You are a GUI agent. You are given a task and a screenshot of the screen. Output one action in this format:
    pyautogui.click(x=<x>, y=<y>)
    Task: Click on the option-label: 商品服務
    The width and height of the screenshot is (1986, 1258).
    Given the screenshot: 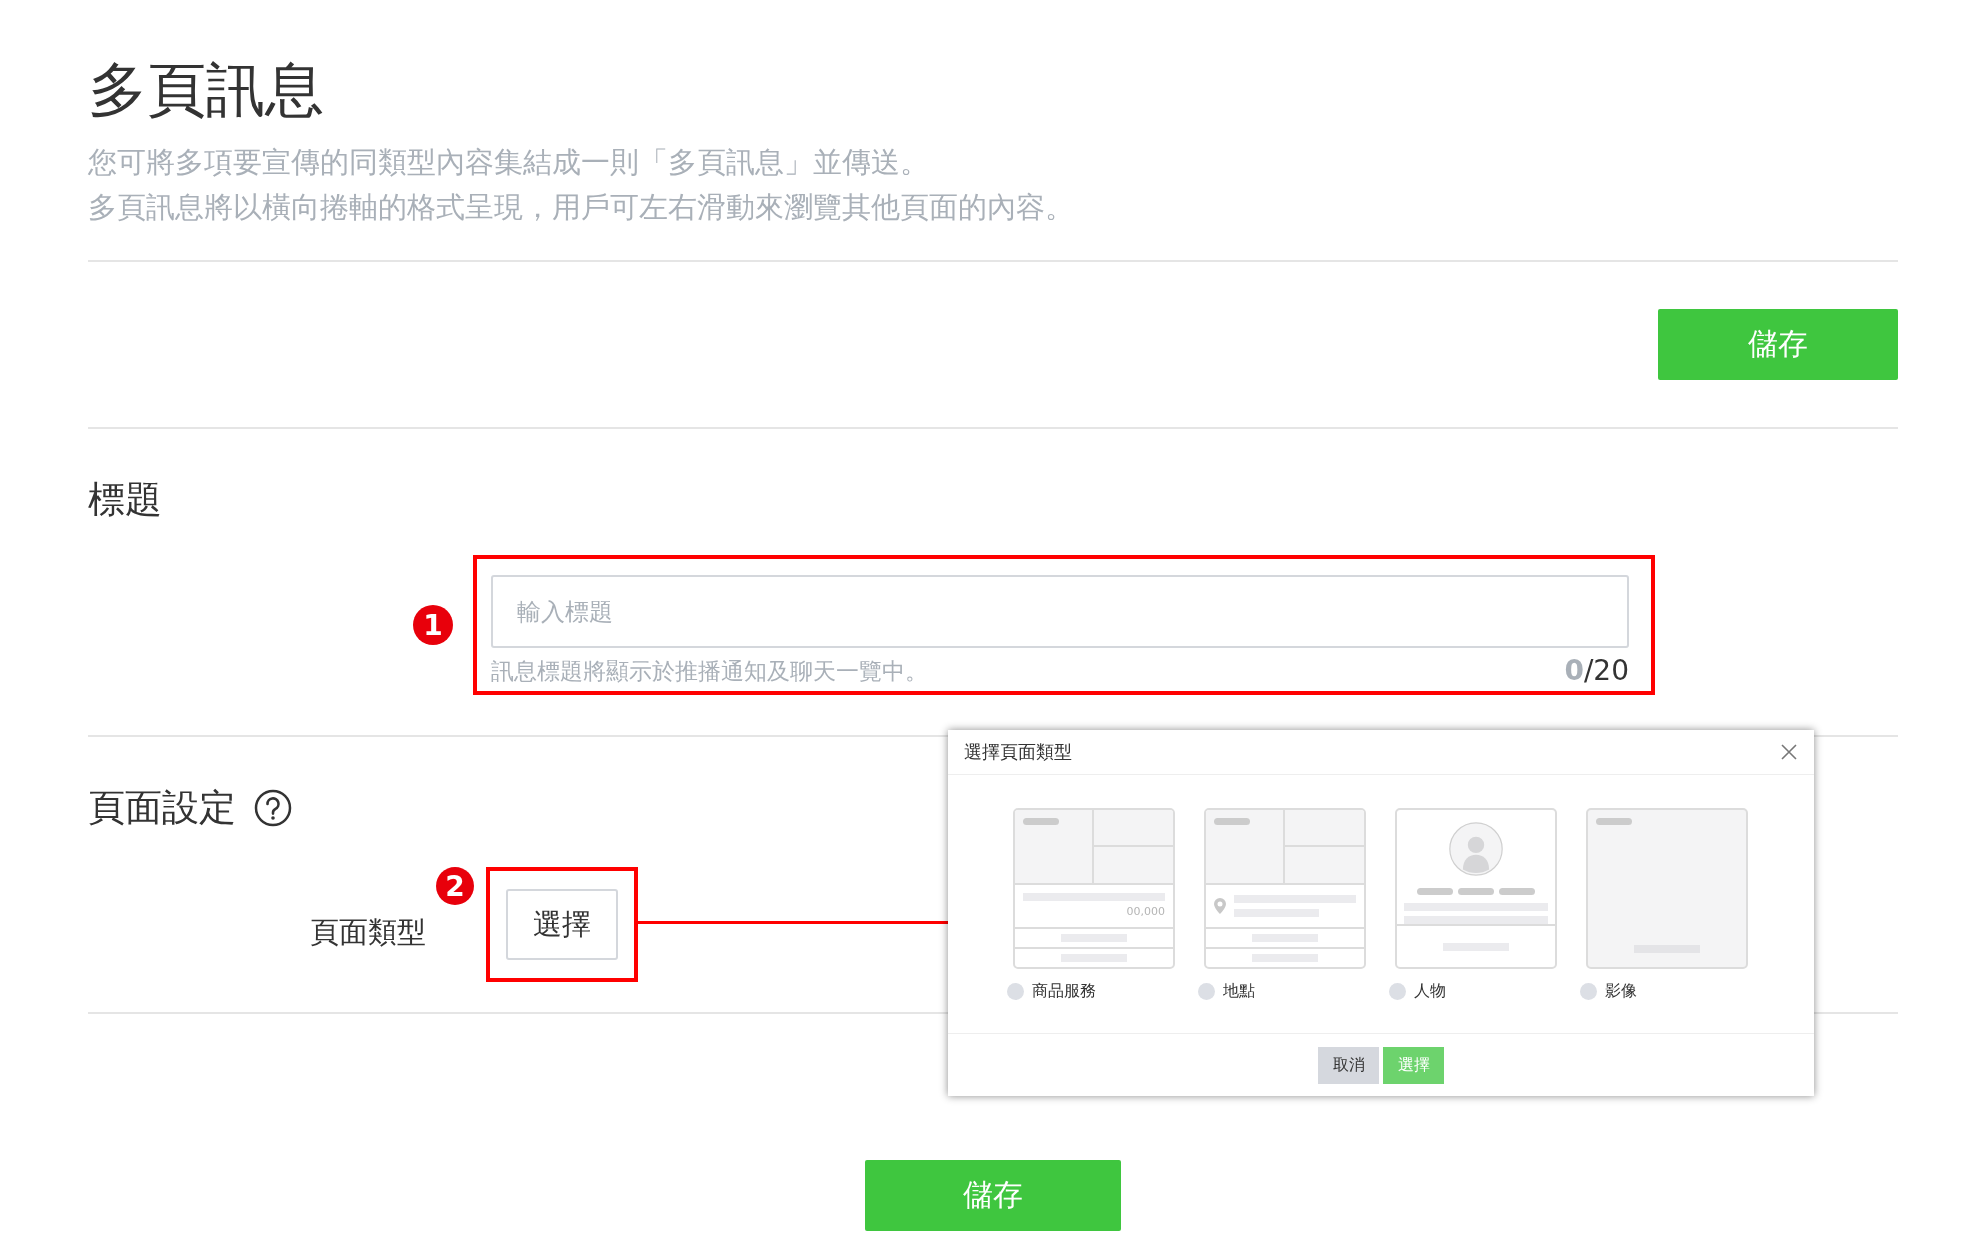 What is the action you would take?
    pyautogui.click(x=1064, y=991)
    